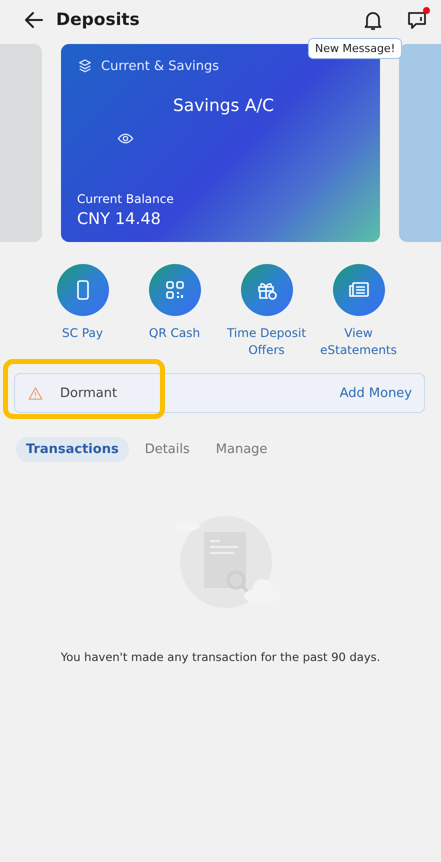 The image size is (441, 862). I want to click on action-label: Time Deposit Offers, so click(266, 342).